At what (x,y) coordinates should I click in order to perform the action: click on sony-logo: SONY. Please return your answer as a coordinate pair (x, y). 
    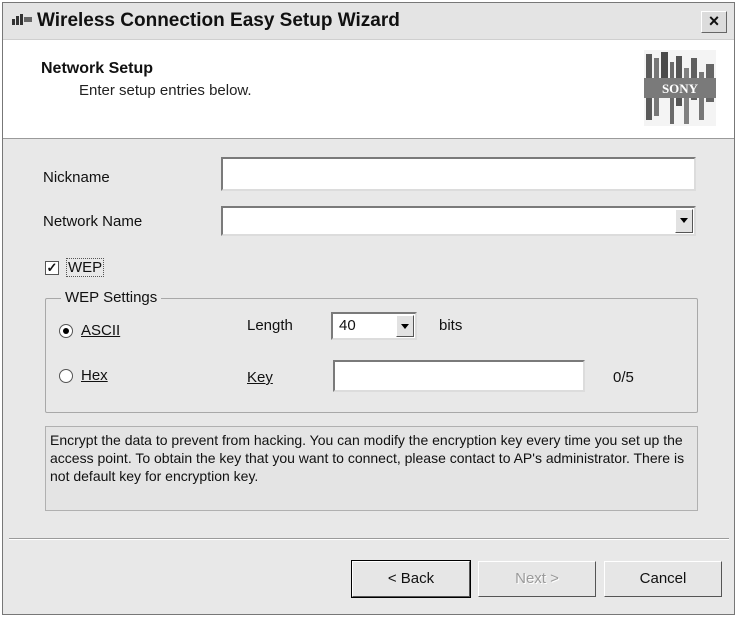
    Looking at the image, I should click on (680, 88).